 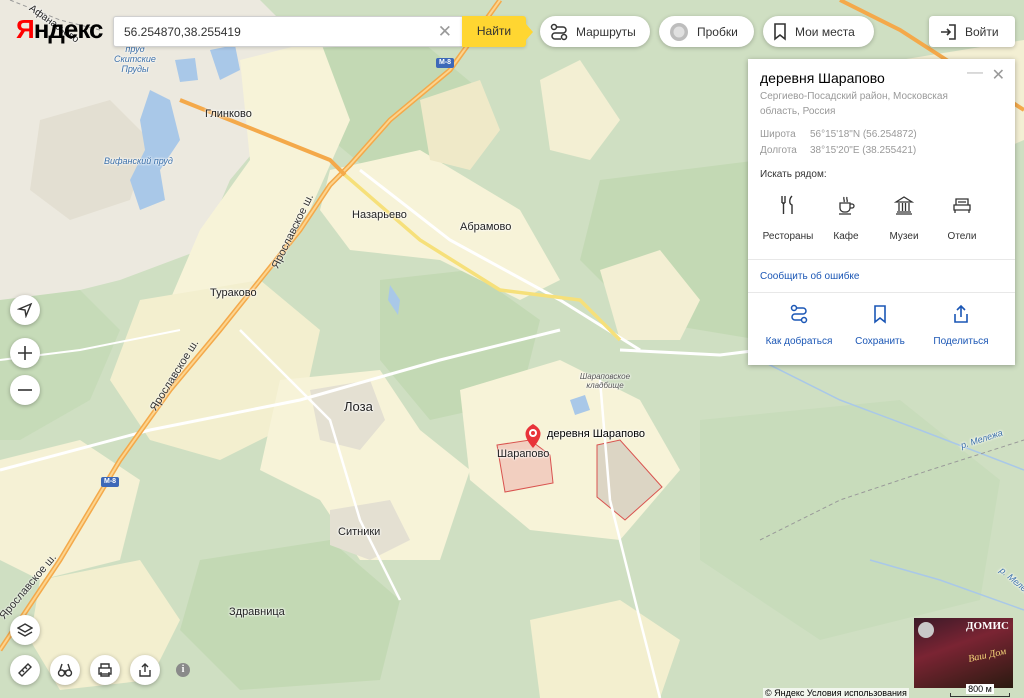 I want to click on category-label: Музеи, so click(x=904, y=236).